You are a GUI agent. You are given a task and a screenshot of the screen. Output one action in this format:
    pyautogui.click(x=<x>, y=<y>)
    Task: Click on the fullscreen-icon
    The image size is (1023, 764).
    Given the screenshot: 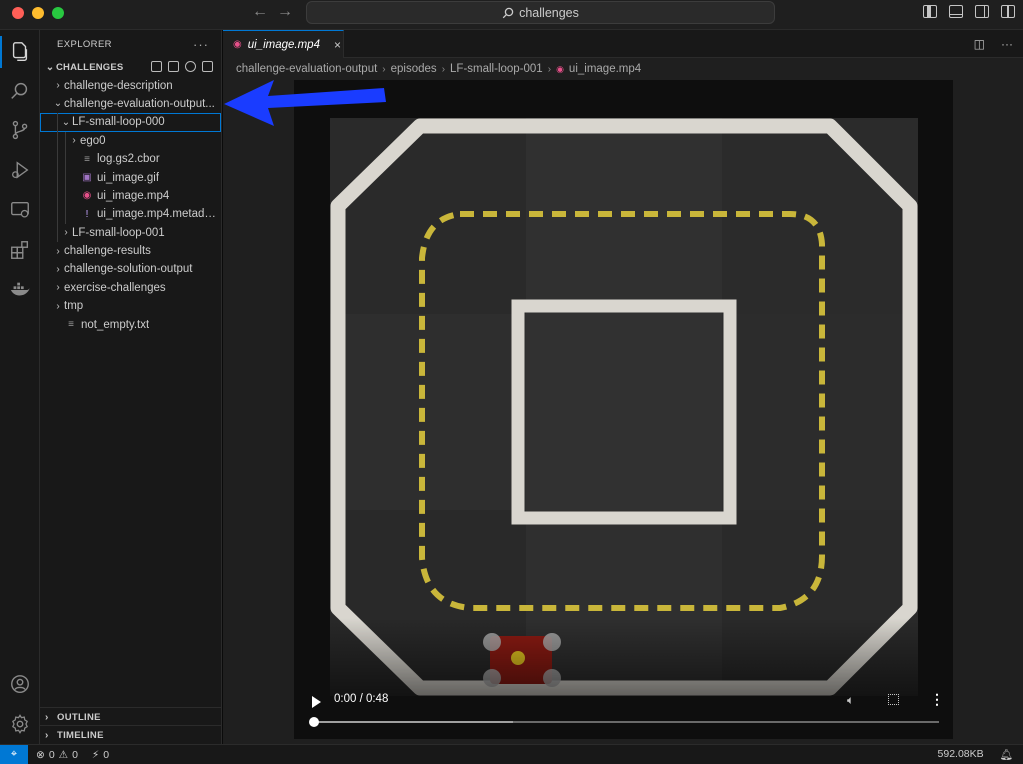 What is the action you would take?
    pyautogui.click(x=893, y=699)
    